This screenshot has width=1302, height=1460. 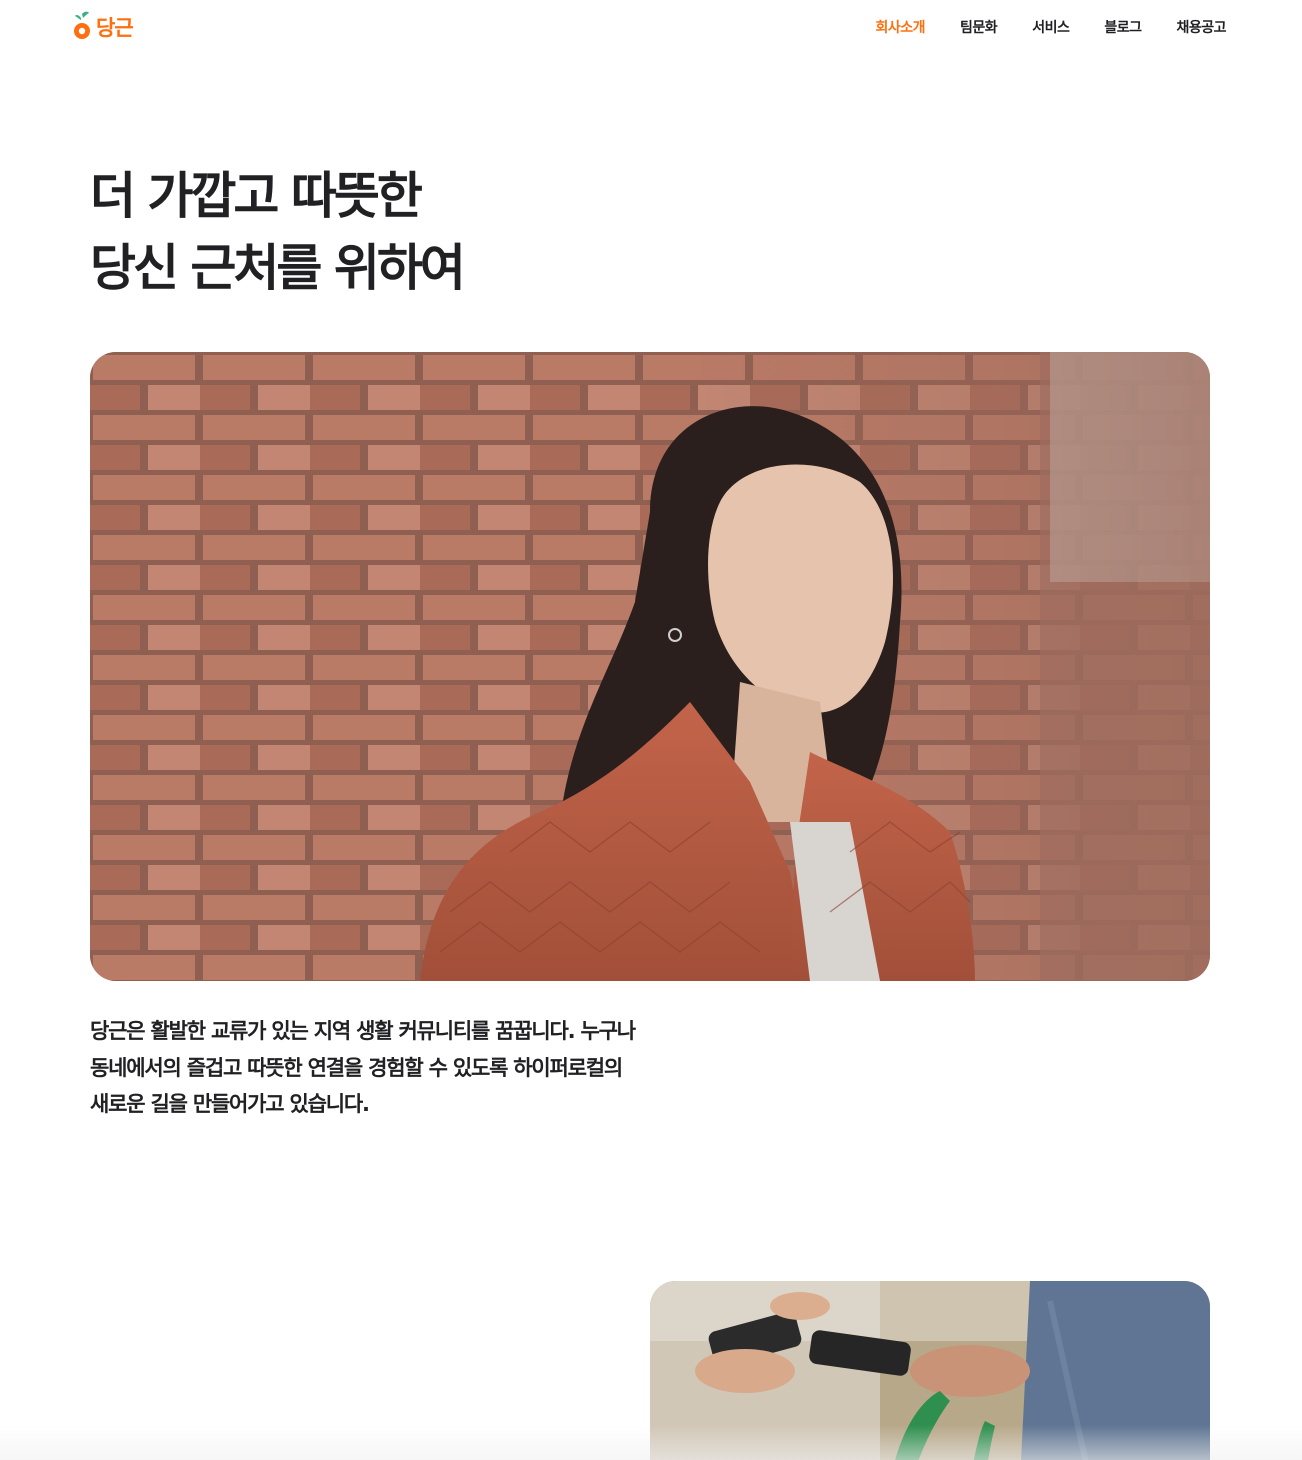 I want to click on page-title-line-1: 더 가깝고 따뜻한, so click(x=256, y=196).